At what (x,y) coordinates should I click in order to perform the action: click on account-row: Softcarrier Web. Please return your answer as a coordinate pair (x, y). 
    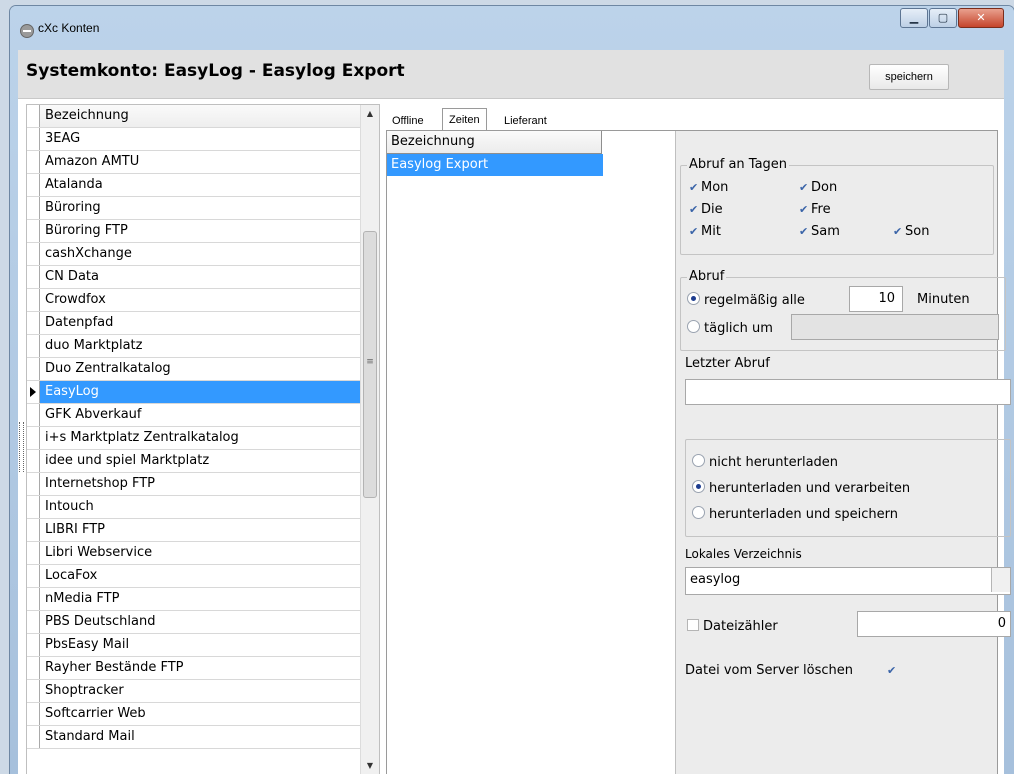
    Looking at the image, I should click on (193, 714).